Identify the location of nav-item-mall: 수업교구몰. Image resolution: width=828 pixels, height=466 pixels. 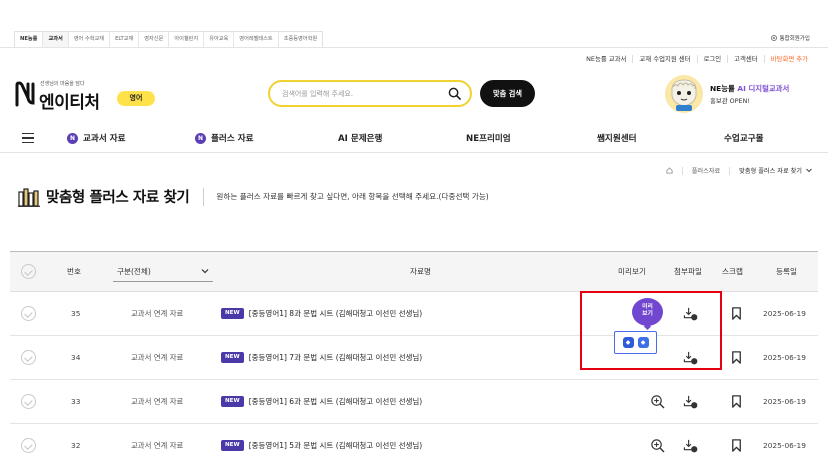
(744, 138).